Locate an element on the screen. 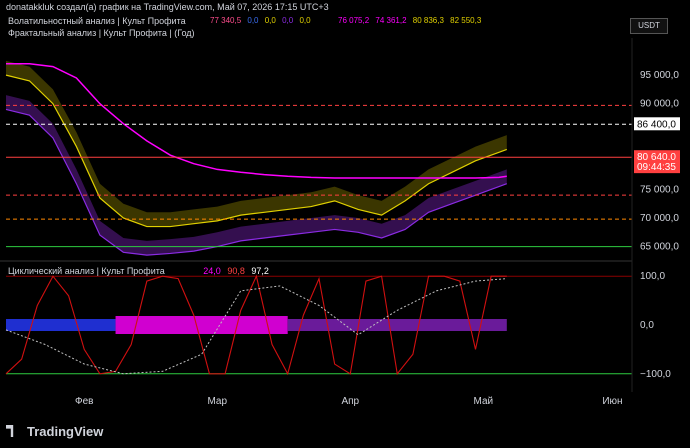  brand-name: TradingView is located at coordinates (65, 431).